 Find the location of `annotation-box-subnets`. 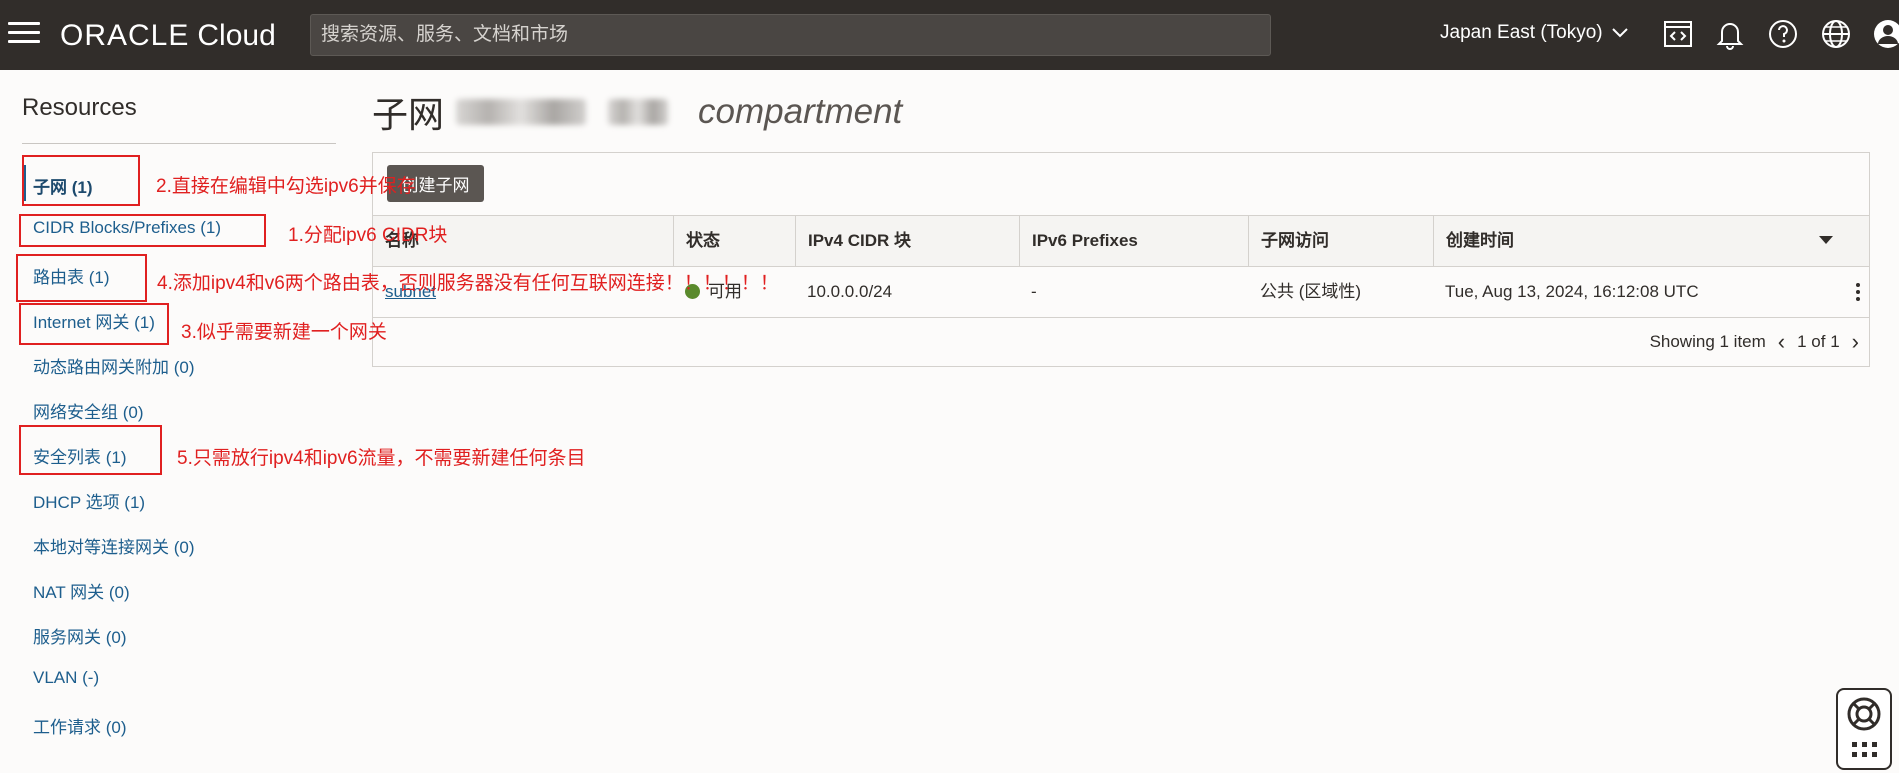

annotation-box-subnets is located at coordinates (81, 180).